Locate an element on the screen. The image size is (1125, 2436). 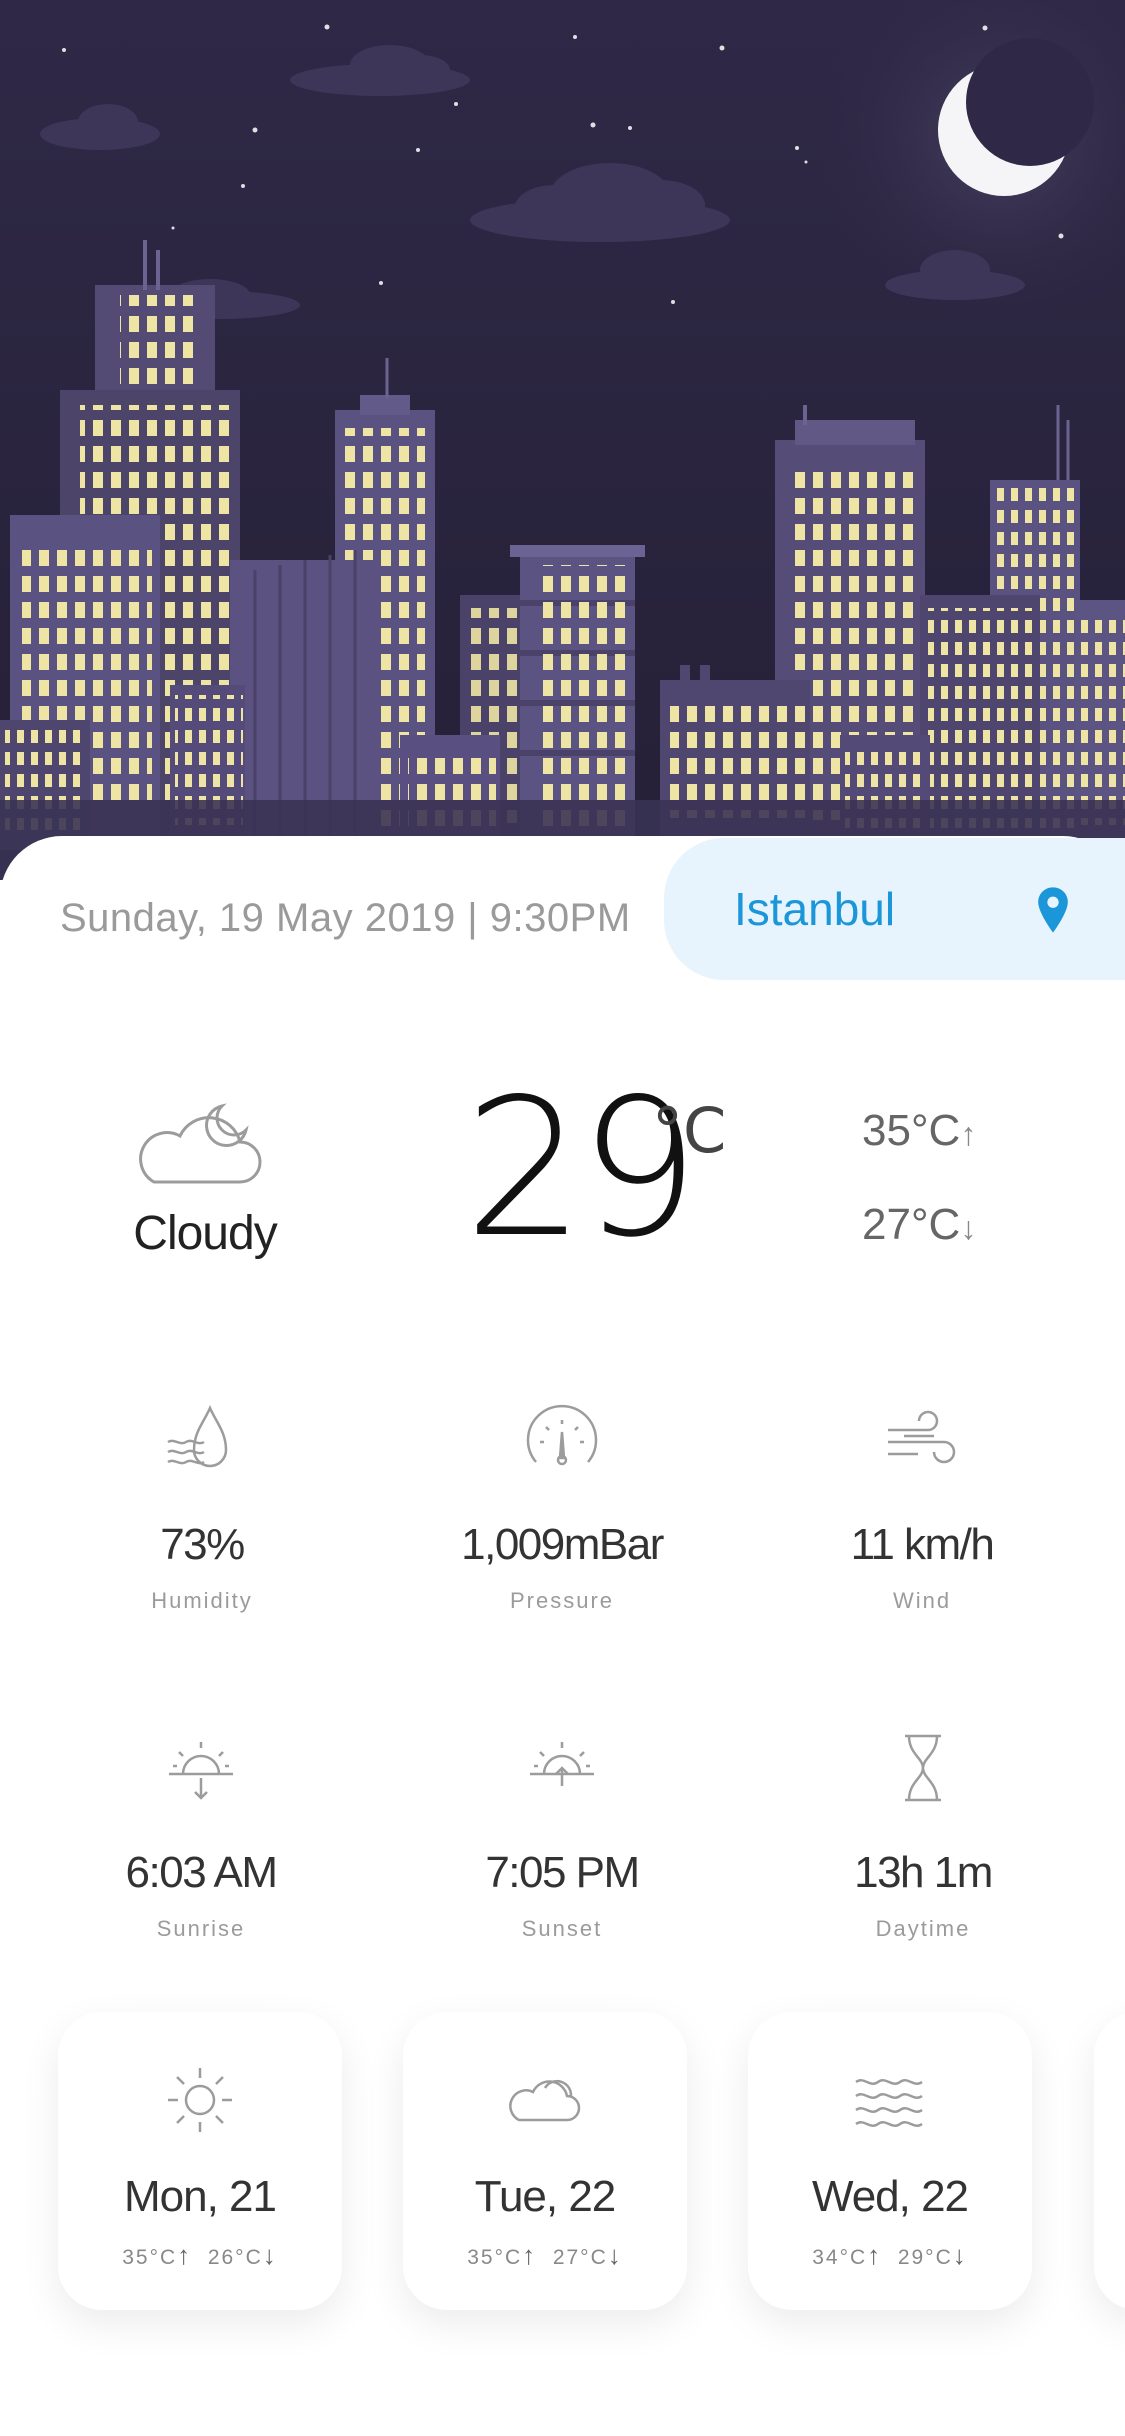
stat-pressure: 1,009mBar Pressure is located at coordinates (562, 1507).